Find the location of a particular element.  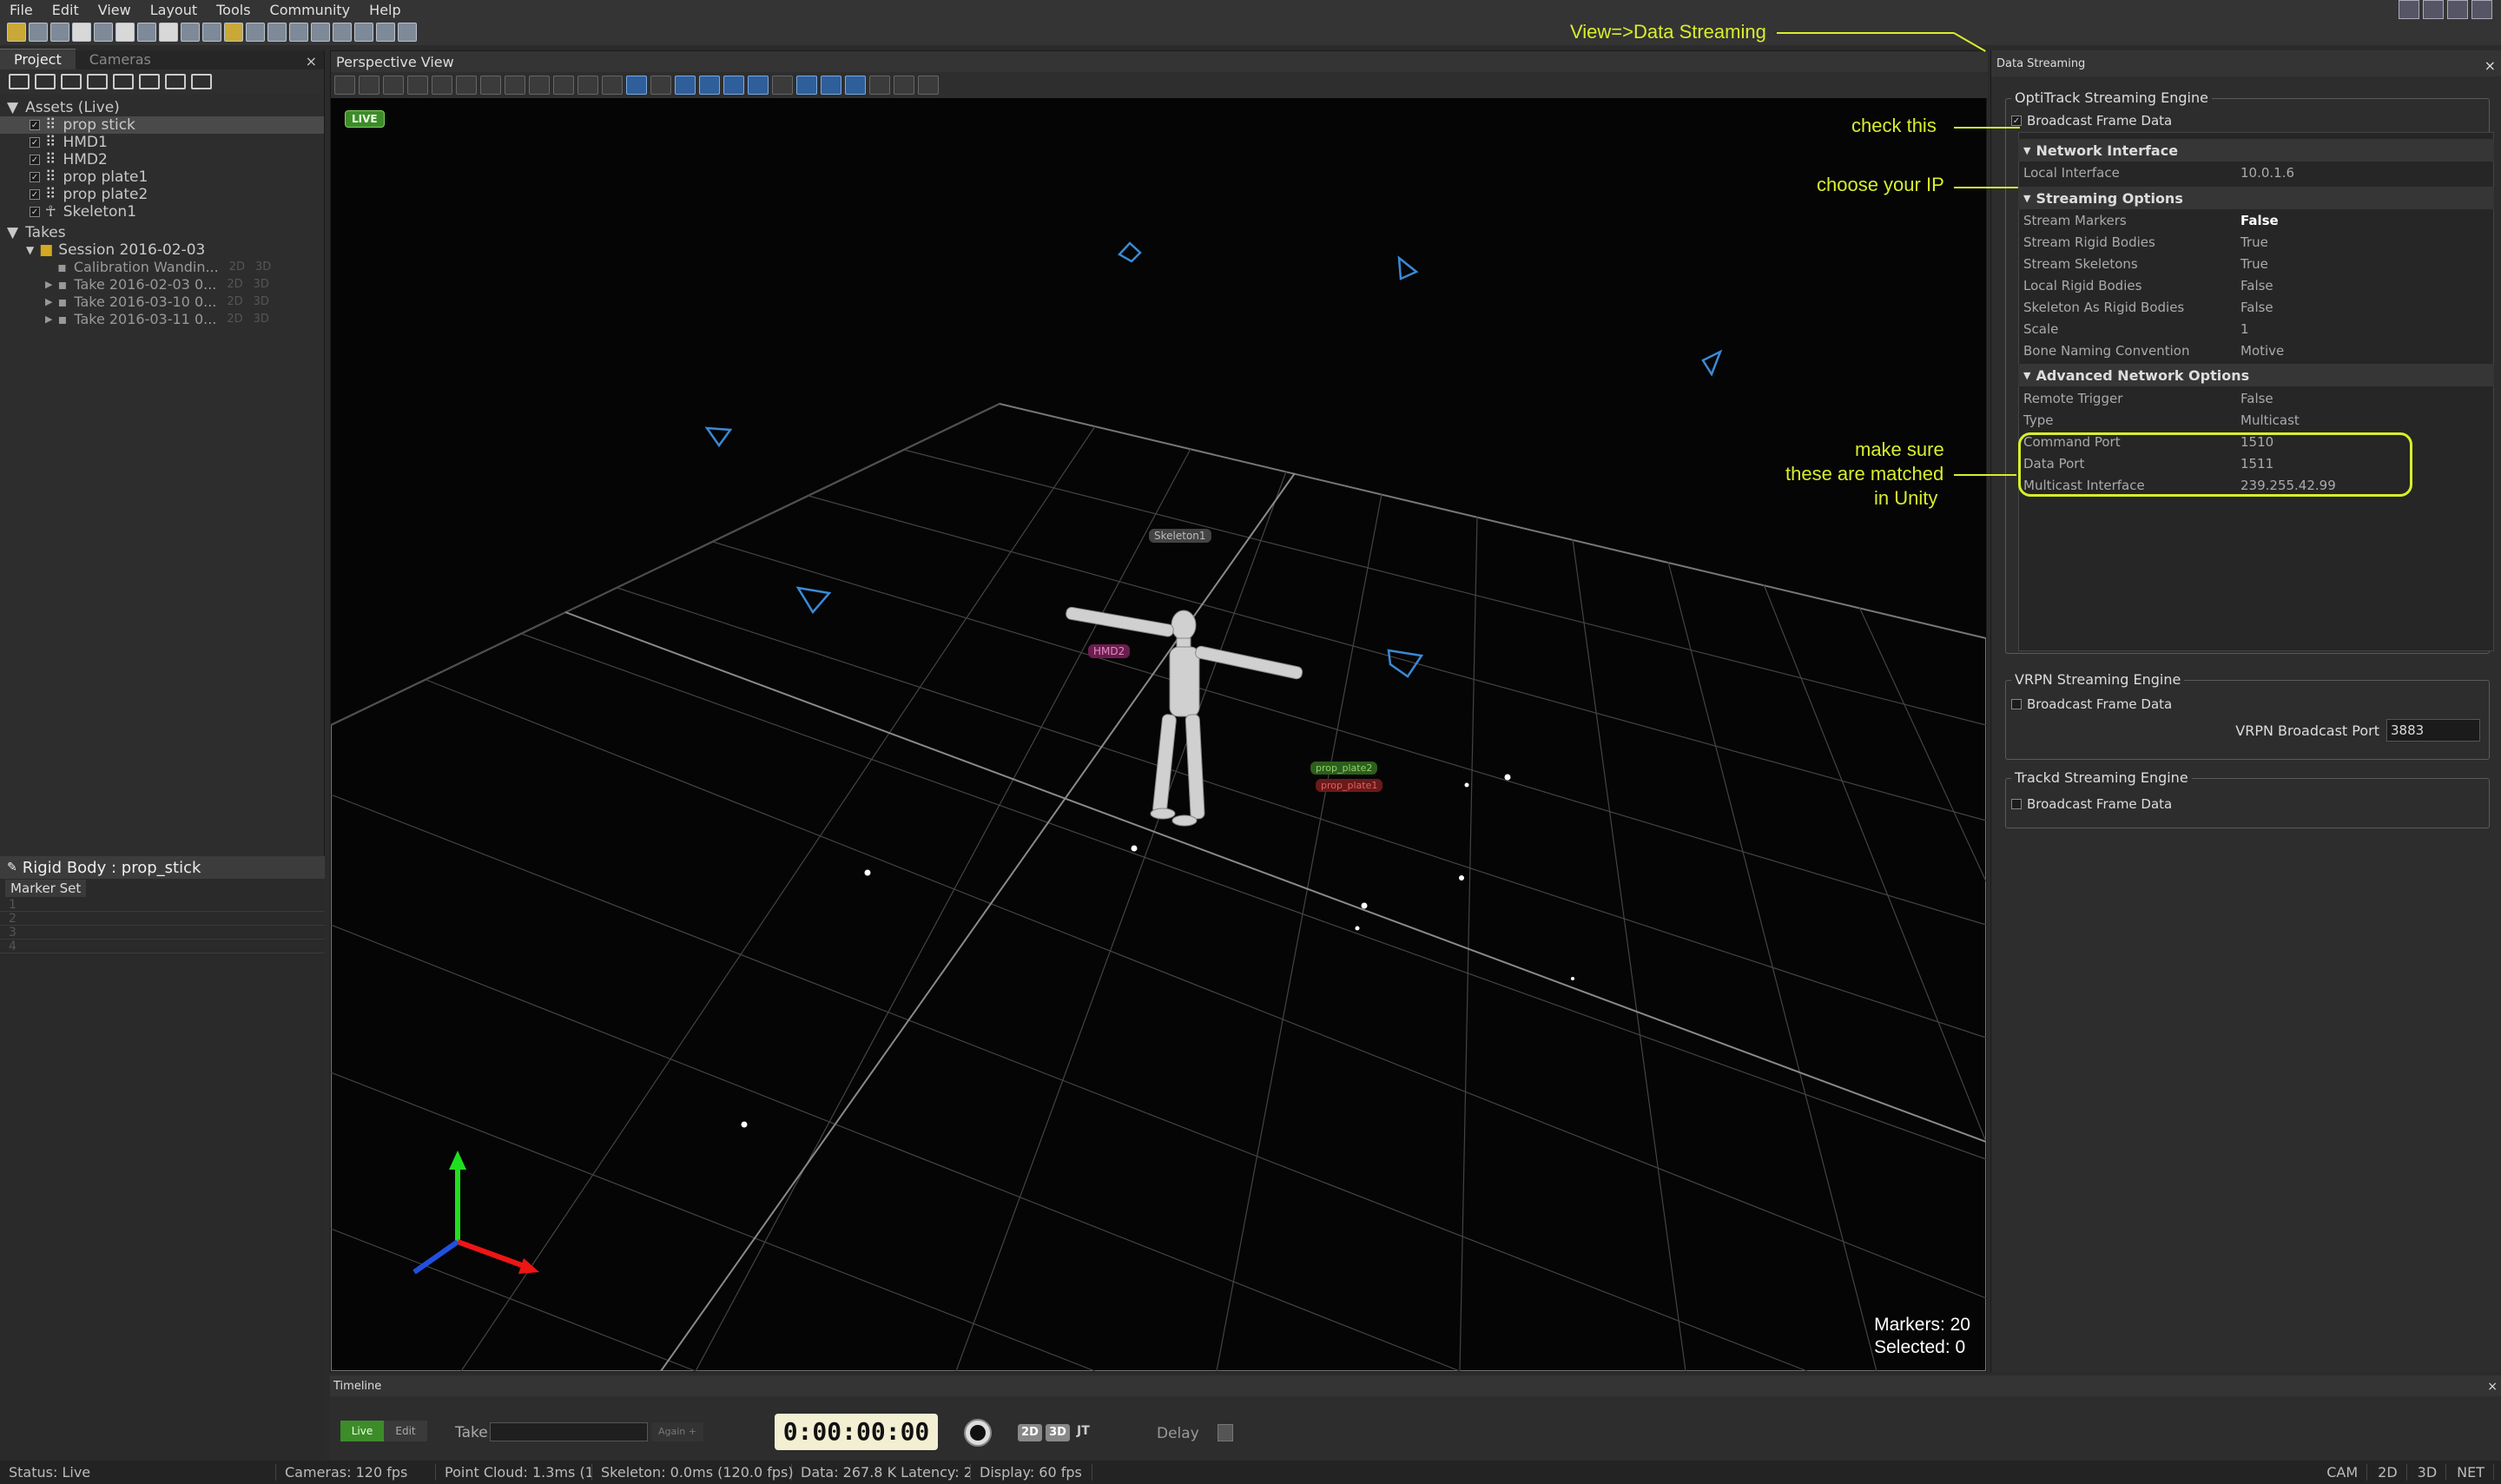

wrench-icon is located at coordinates (233, 32).